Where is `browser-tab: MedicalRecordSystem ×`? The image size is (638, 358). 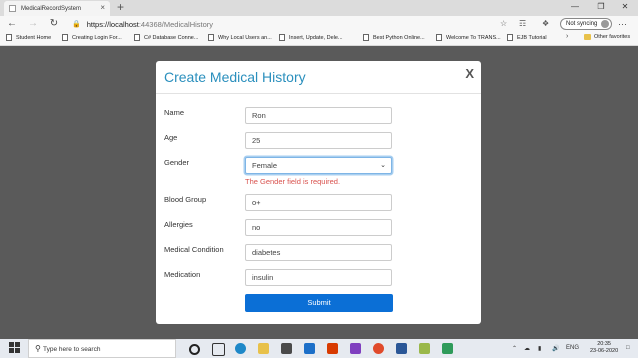
browser-tab: MedicalRecordSystem × is located at coordinates (57, 8).